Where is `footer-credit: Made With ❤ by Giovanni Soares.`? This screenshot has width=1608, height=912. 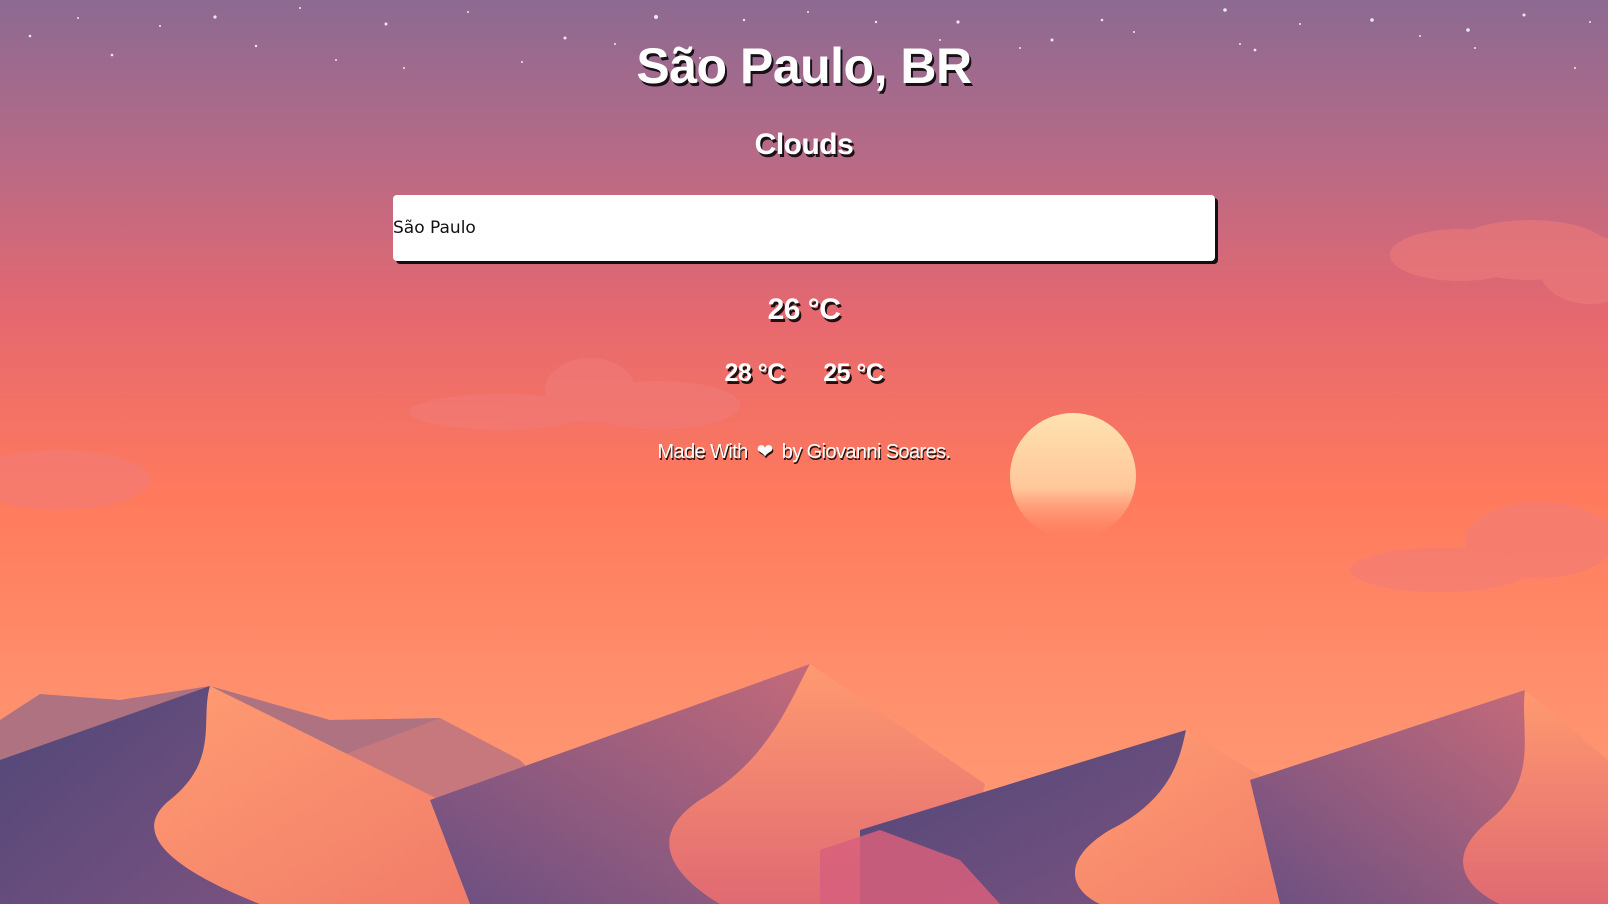 footer-credit: Made With ❤ by Giovanni Soares. is located at coordinates (804, 452).